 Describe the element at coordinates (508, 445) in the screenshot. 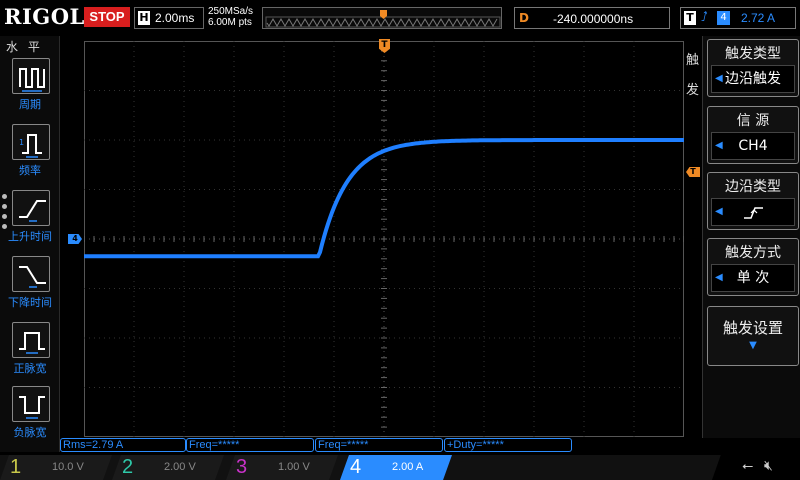

I see `measurement-duty: +Duty=*****` at that location.